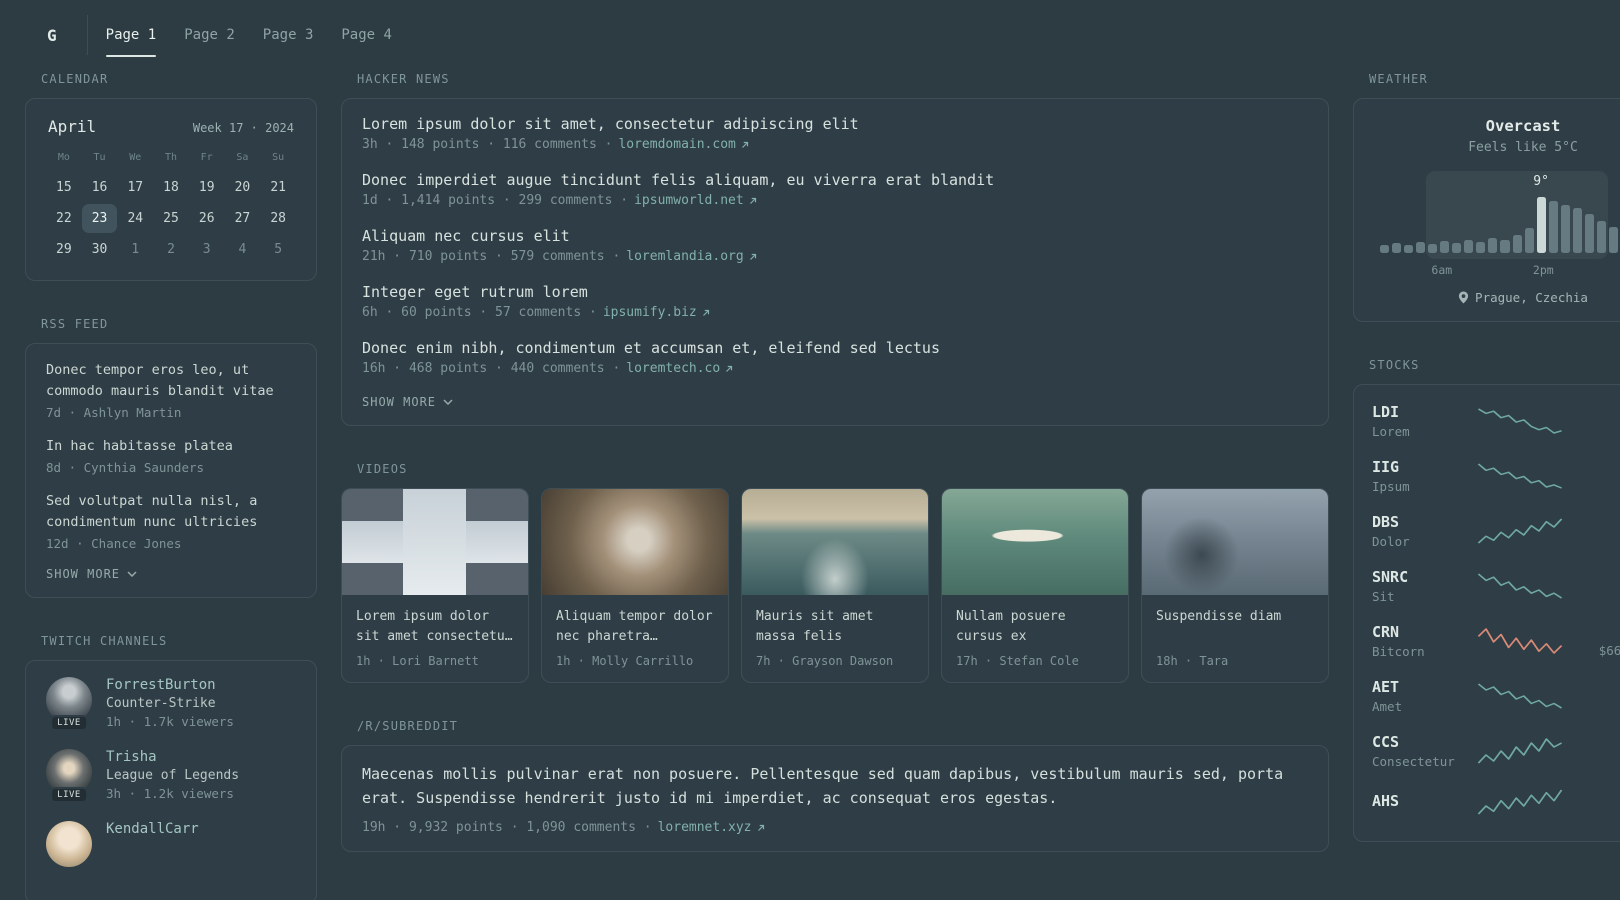 This screenshot has width=1620, height=900. Describe the element at coordinates (1418, 522) in the screenshot. I see `stock-symbol: DBS` at that location.